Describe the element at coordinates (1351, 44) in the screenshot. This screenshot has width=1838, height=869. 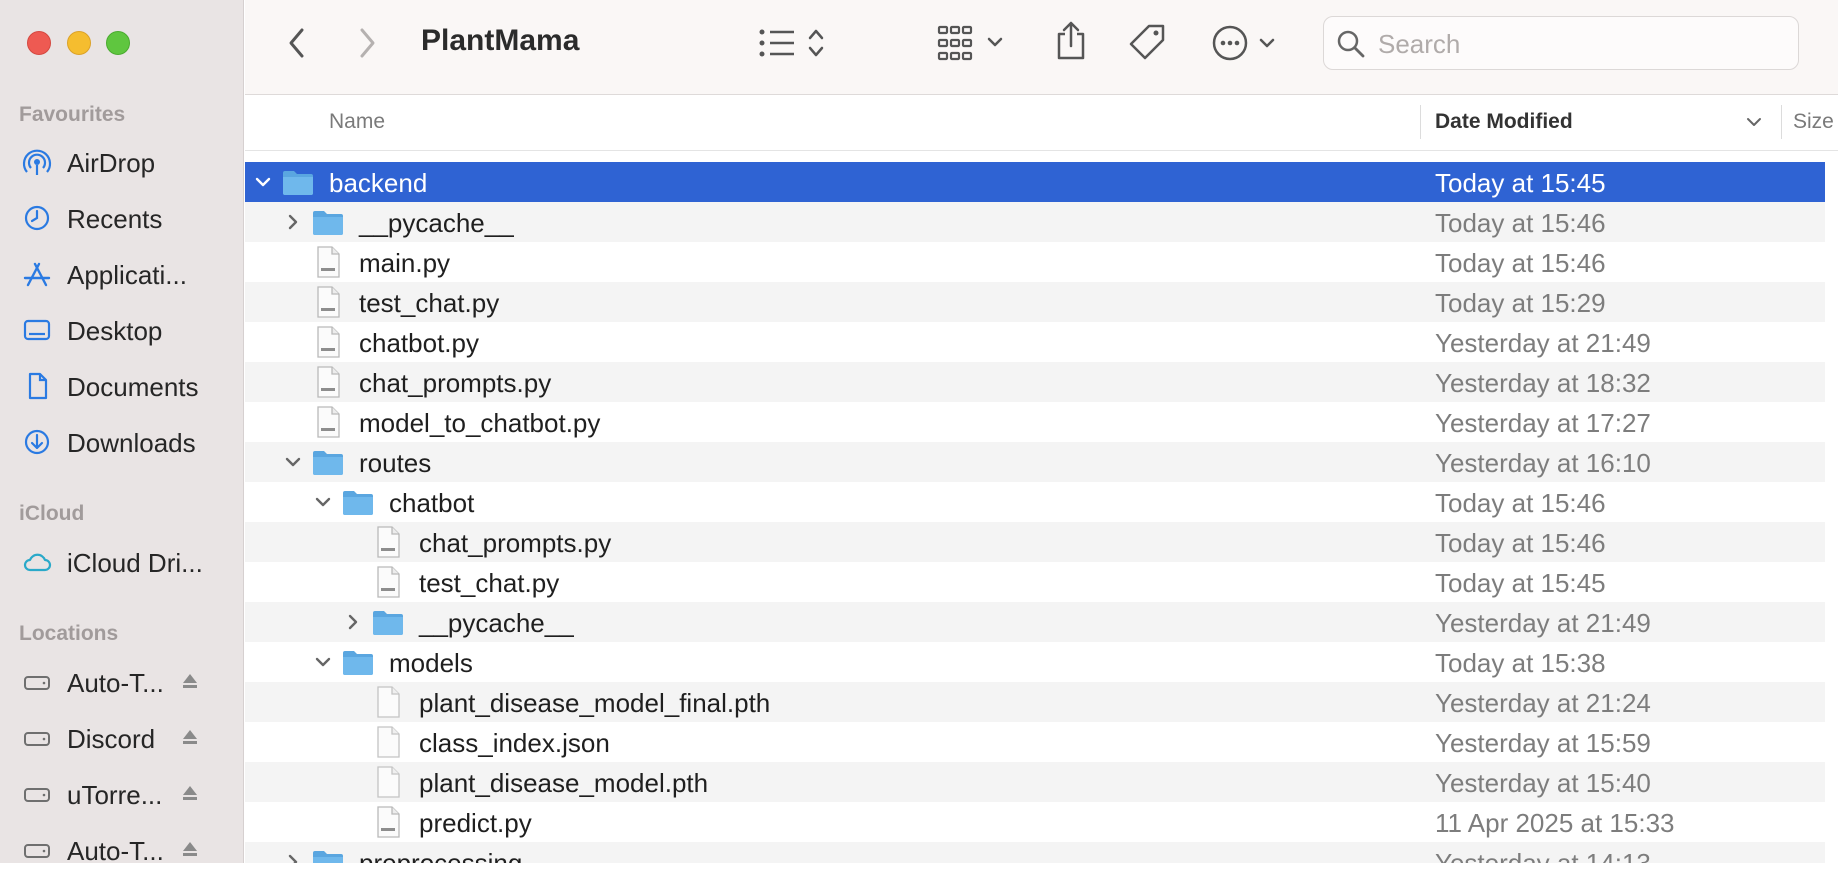
I see `search-icon` at that location.